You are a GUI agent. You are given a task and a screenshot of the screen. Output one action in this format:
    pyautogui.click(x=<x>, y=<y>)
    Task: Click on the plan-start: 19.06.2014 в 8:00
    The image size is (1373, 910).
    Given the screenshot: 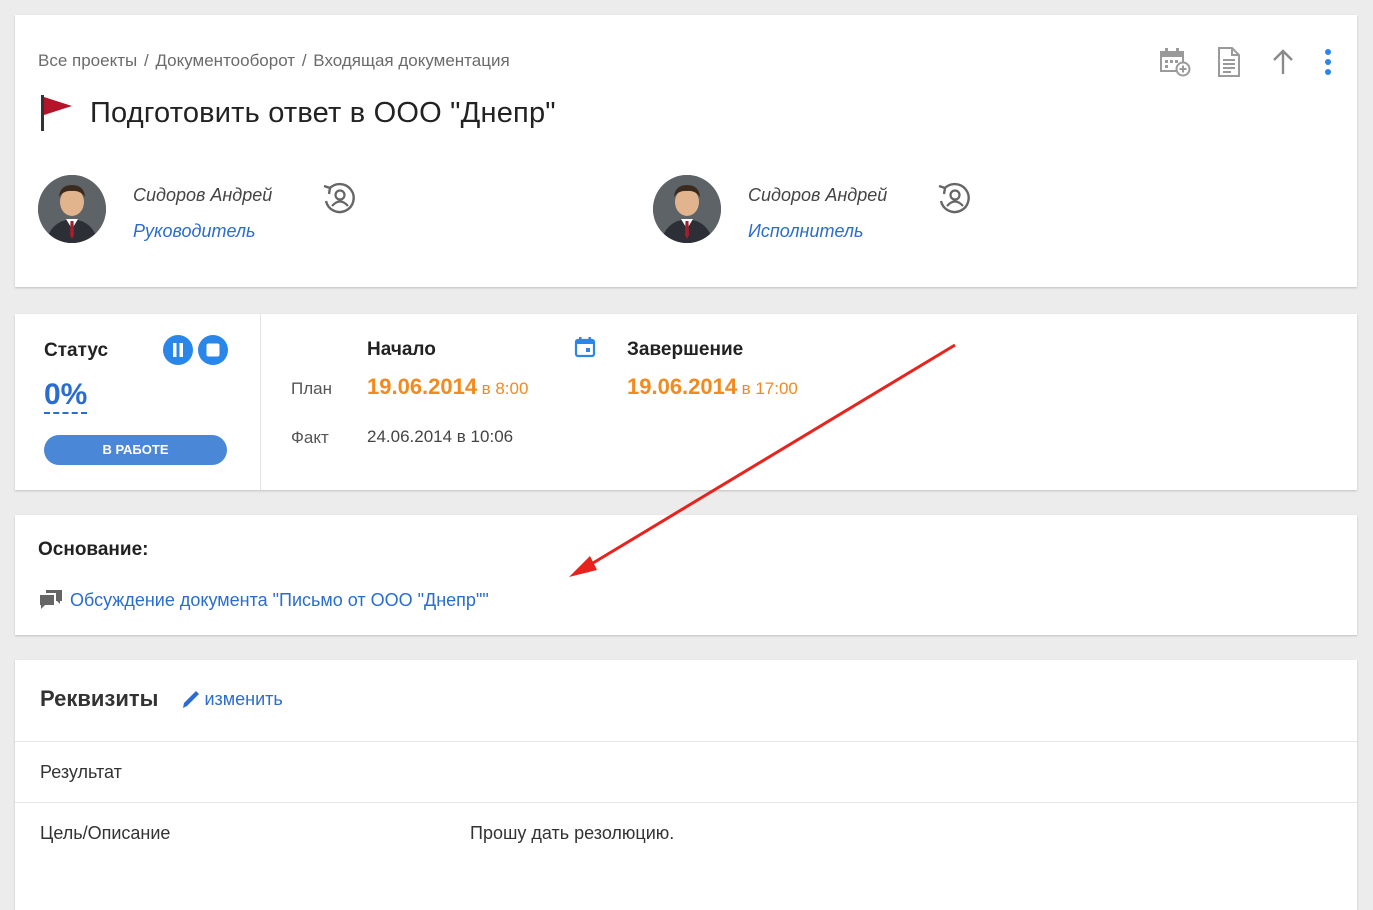 What is the action you would take?
    pyautogui.click(x=447, y=387)
    